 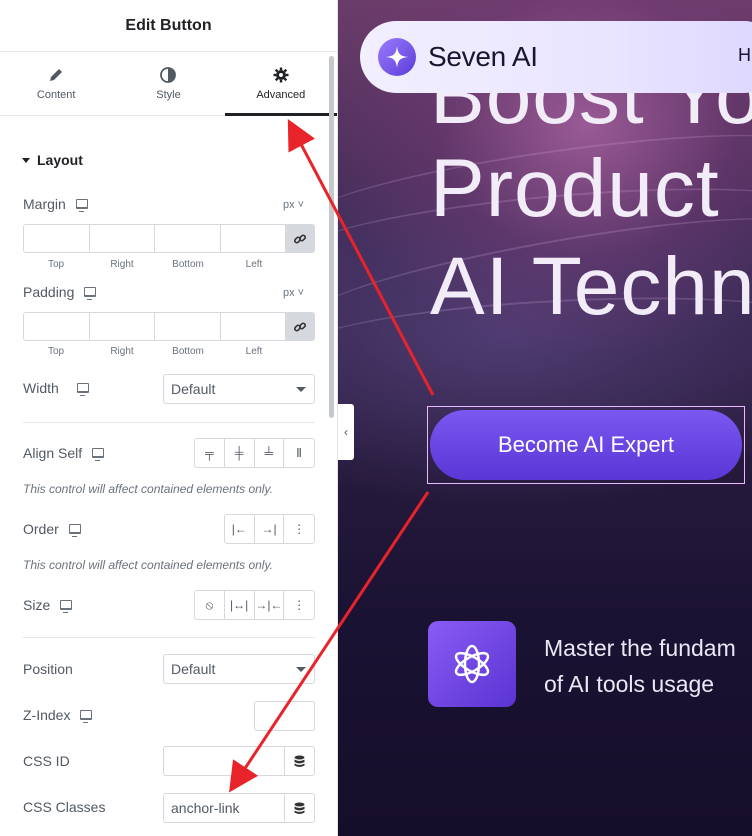 What do you see at coordinates (293, 205) in the screenshot?
I see `margin-unit-select: px ˅` at bounding box center [293, 205].